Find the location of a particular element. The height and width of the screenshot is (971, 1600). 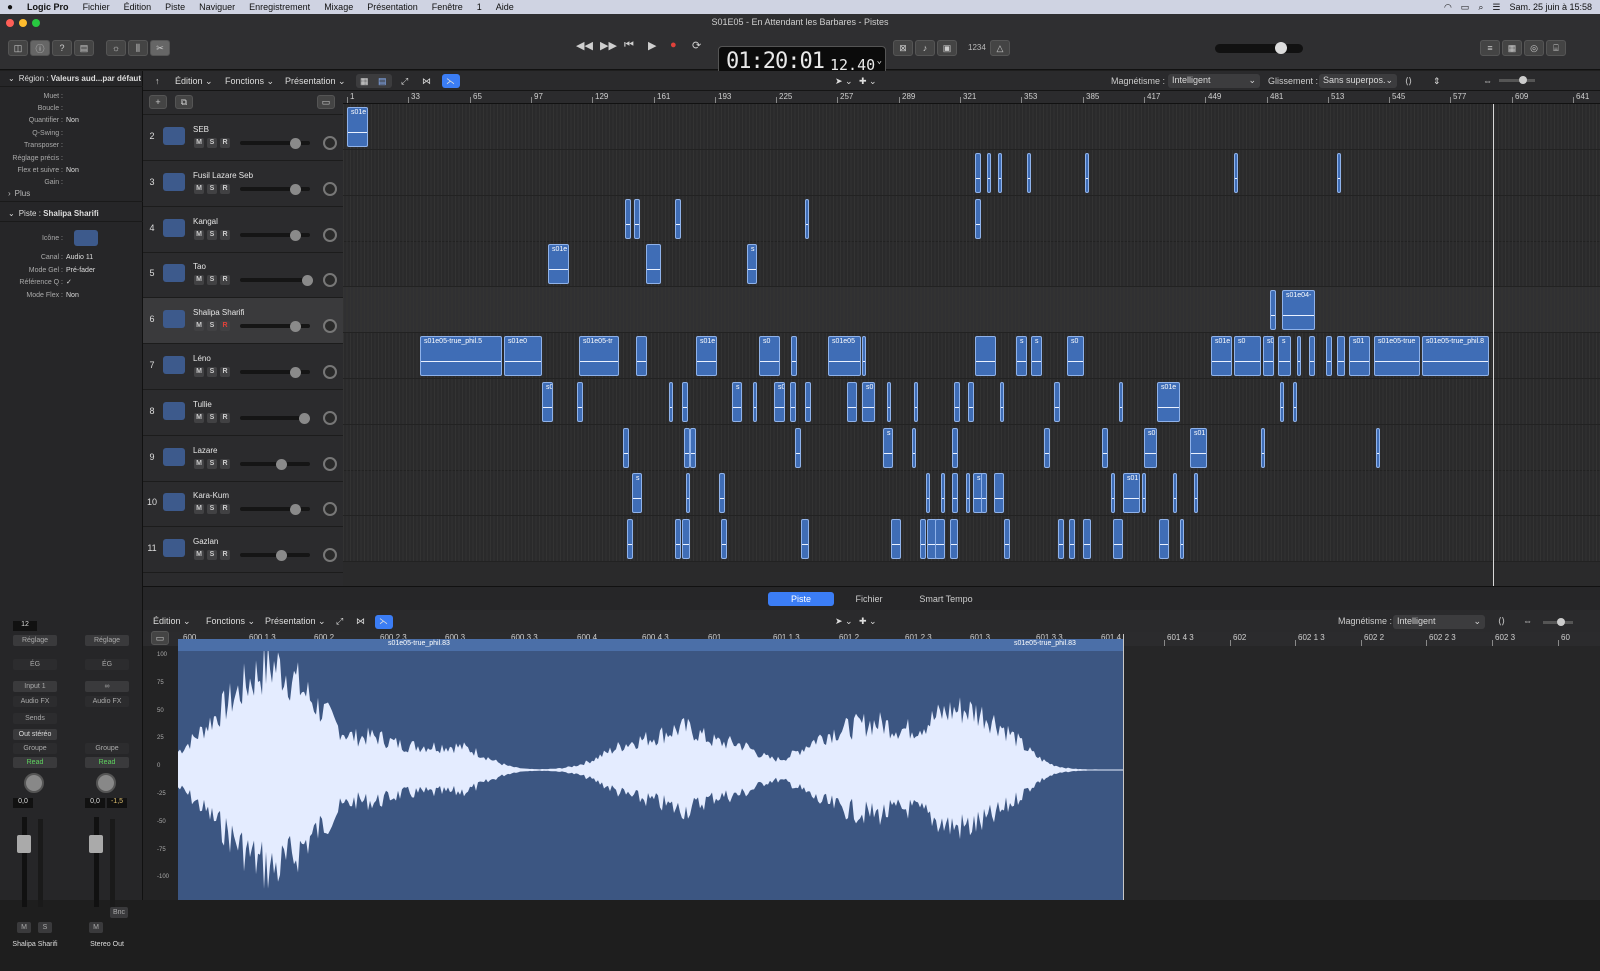

toolbar-toggle-button: ▤ is located at coordinates (84, 48).